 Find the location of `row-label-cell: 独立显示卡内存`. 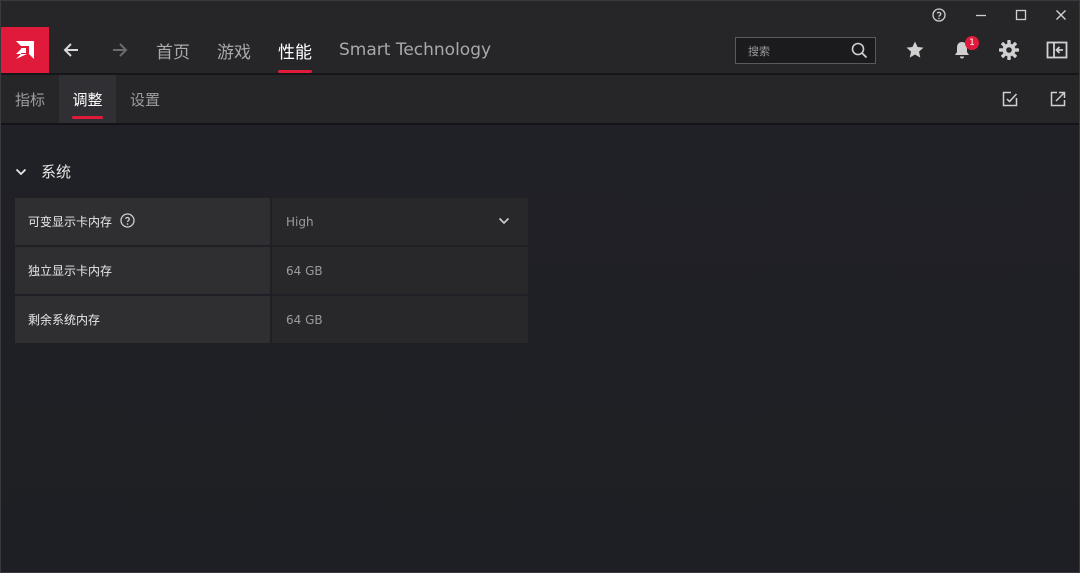

row-label-cell: 独立显示卡内存 is located at coordinates (142, 270).